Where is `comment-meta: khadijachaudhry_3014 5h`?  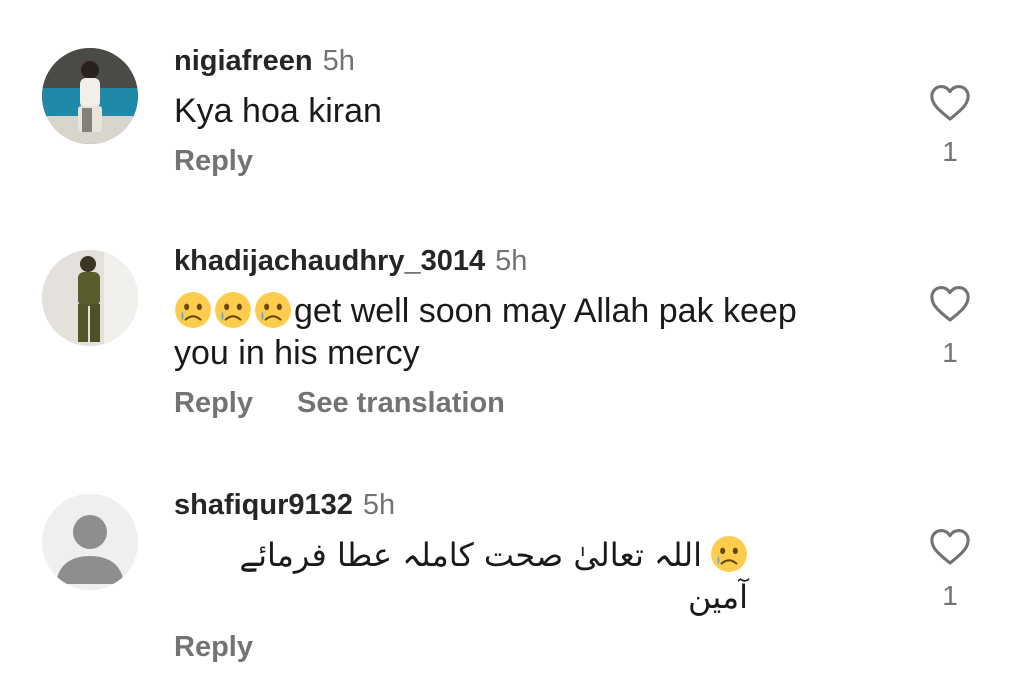 comment-meta: khadijachaudhry_3014 5h is located at coordinates (524, 261).